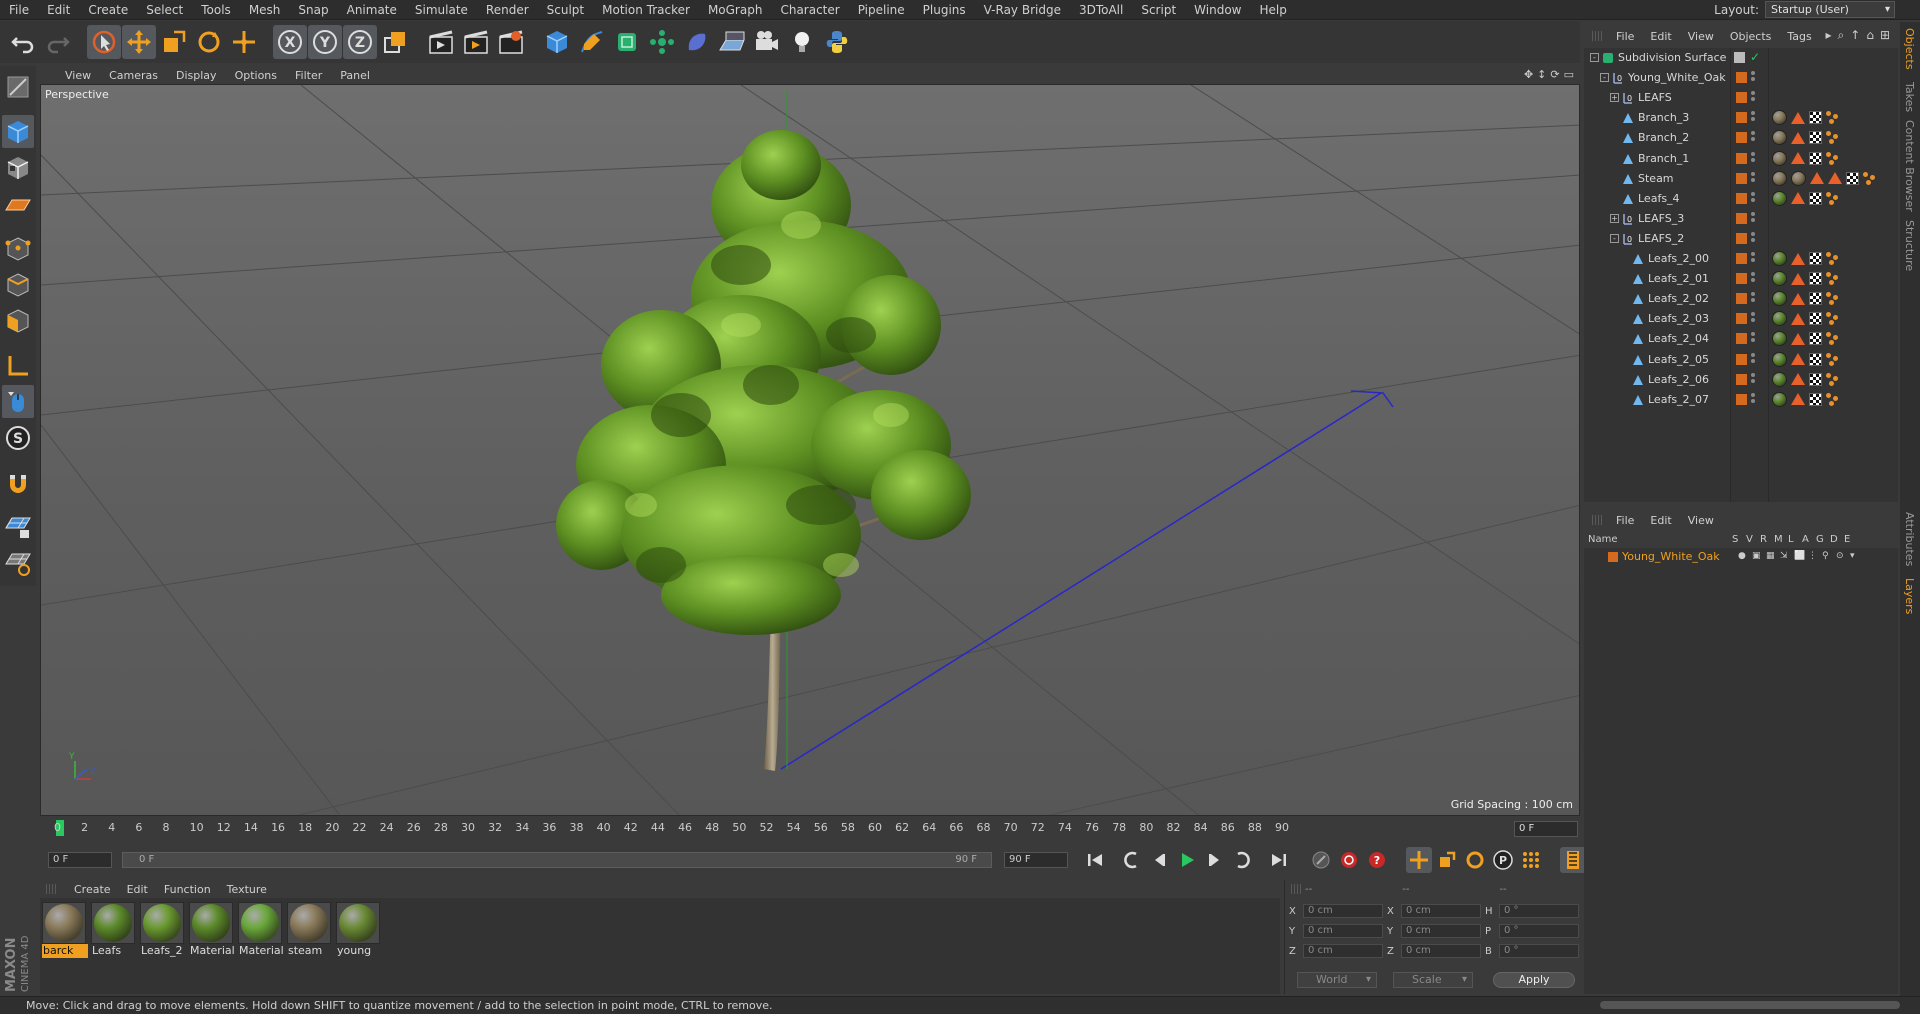 The image size is (1920, 1014). I want to click on menu-render: Render, so click(507, 10).